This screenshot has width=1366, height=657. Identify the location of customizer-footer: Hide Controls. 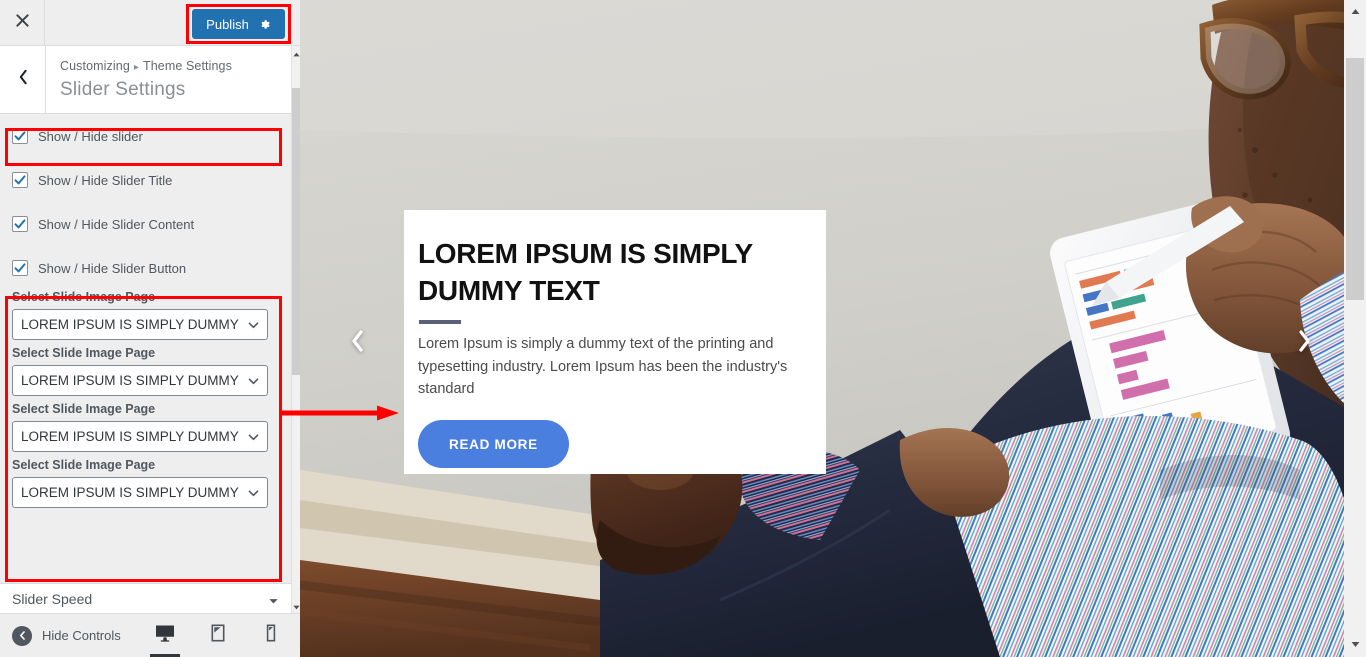
(150, 635).